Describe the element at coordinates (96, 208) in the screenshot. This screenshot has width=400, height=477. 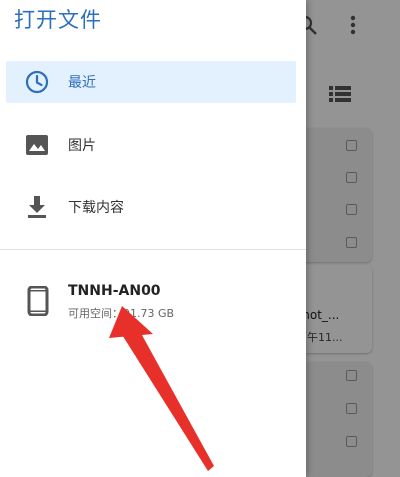
I see `nav-item-label: 下载内容` at that location.